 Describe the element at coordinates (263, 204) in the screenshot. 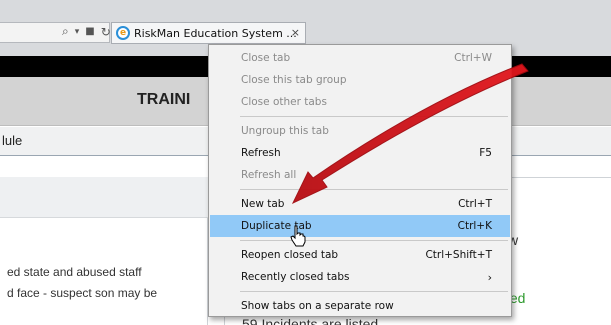

I see `menu-item-label: New tab` at that location.